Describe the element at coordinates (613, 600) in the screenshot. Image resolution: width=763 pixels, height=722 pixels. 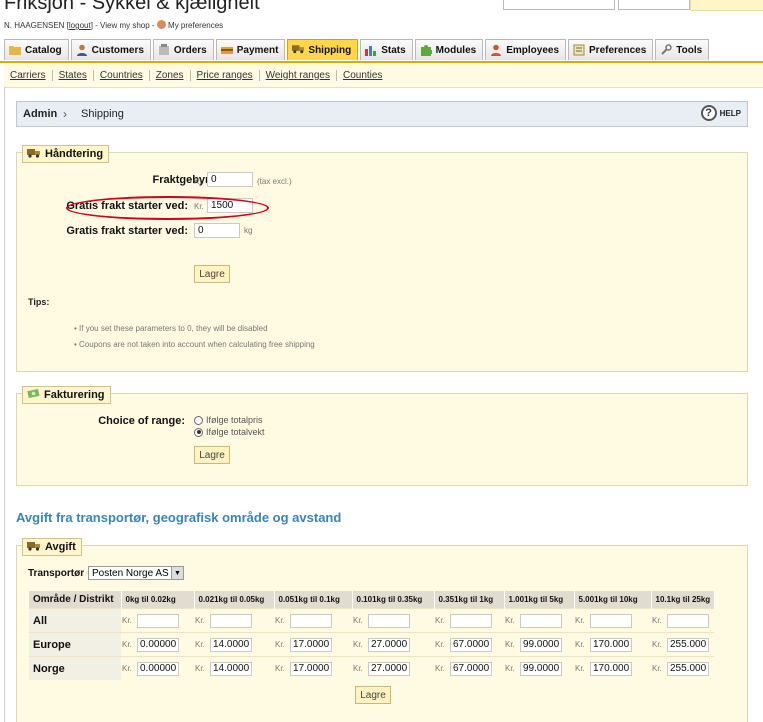
I see `range-column-header: 5.001kg til 10kg` at that location.